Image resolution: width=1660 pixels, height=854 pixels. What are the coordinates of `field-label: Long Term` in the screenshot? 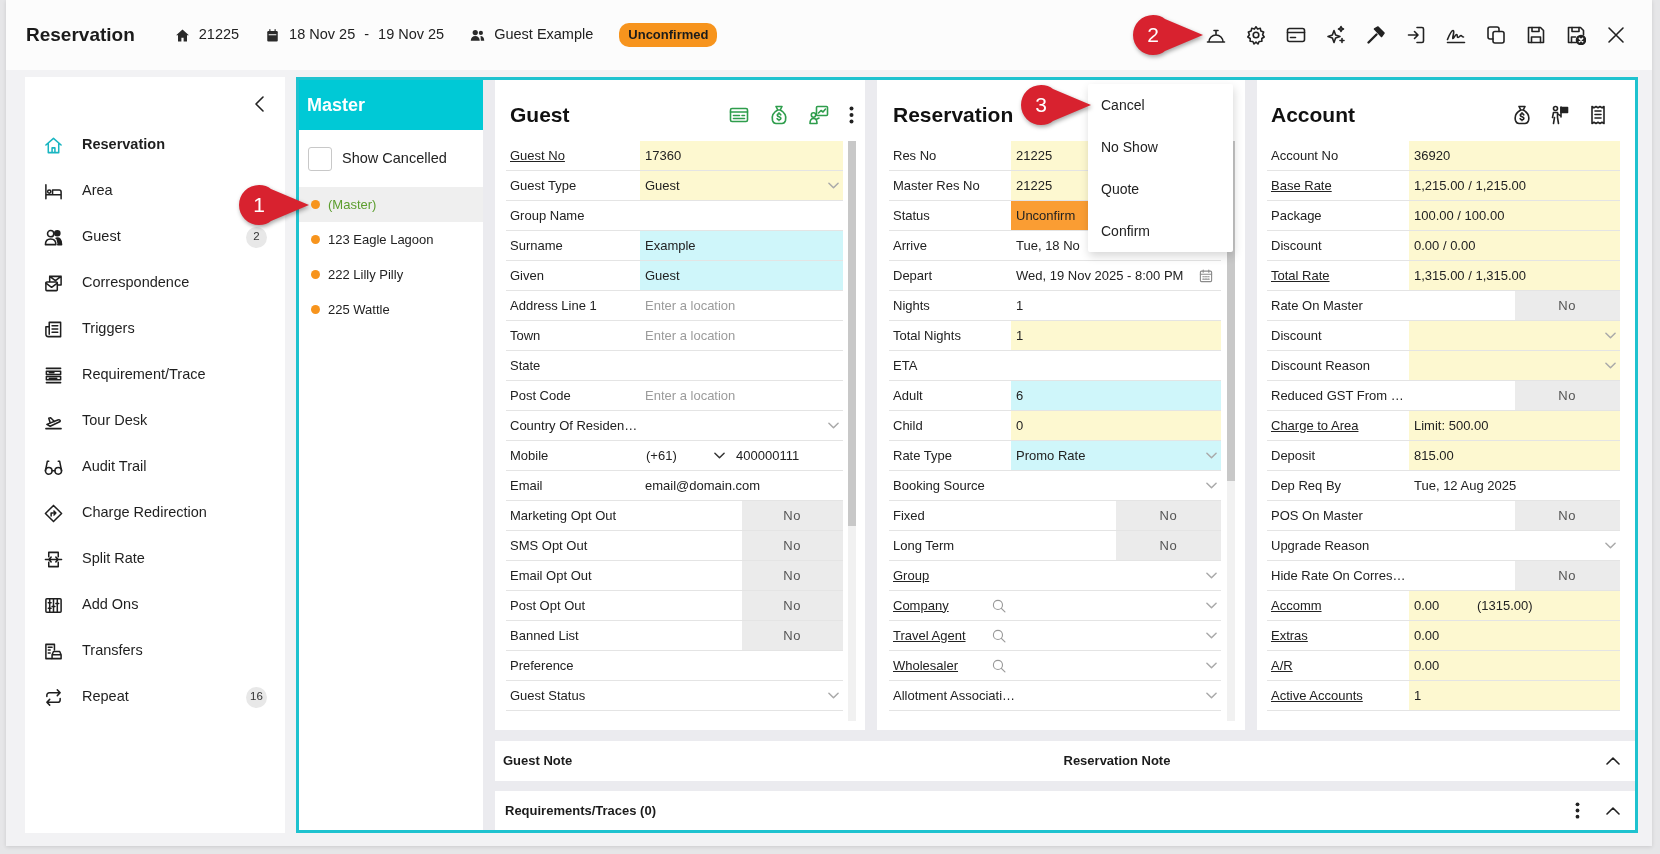 It's located at (924, 545).